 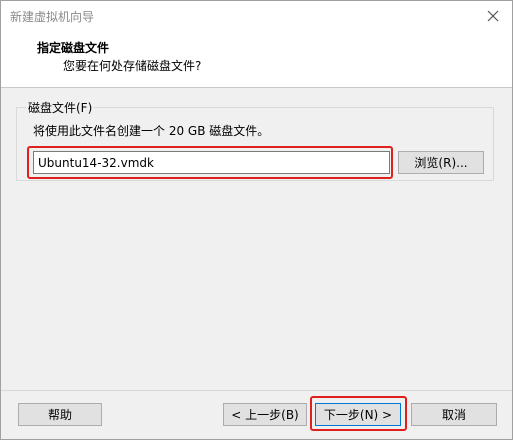 What do you see at coordinates (265, 414) in the screenshot?
I see `back-button: < 上一步(B)` at bounding box center [265, 414].